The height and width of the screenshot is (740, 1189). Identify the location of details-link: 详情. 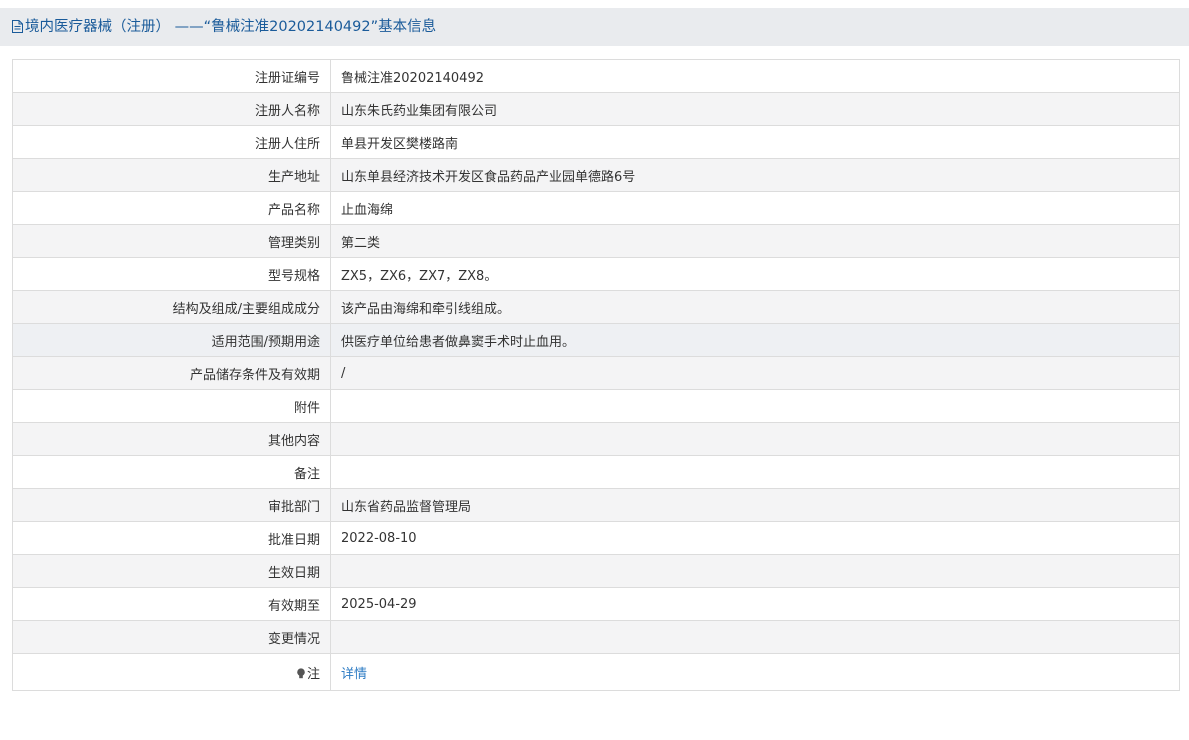
(354, 674).